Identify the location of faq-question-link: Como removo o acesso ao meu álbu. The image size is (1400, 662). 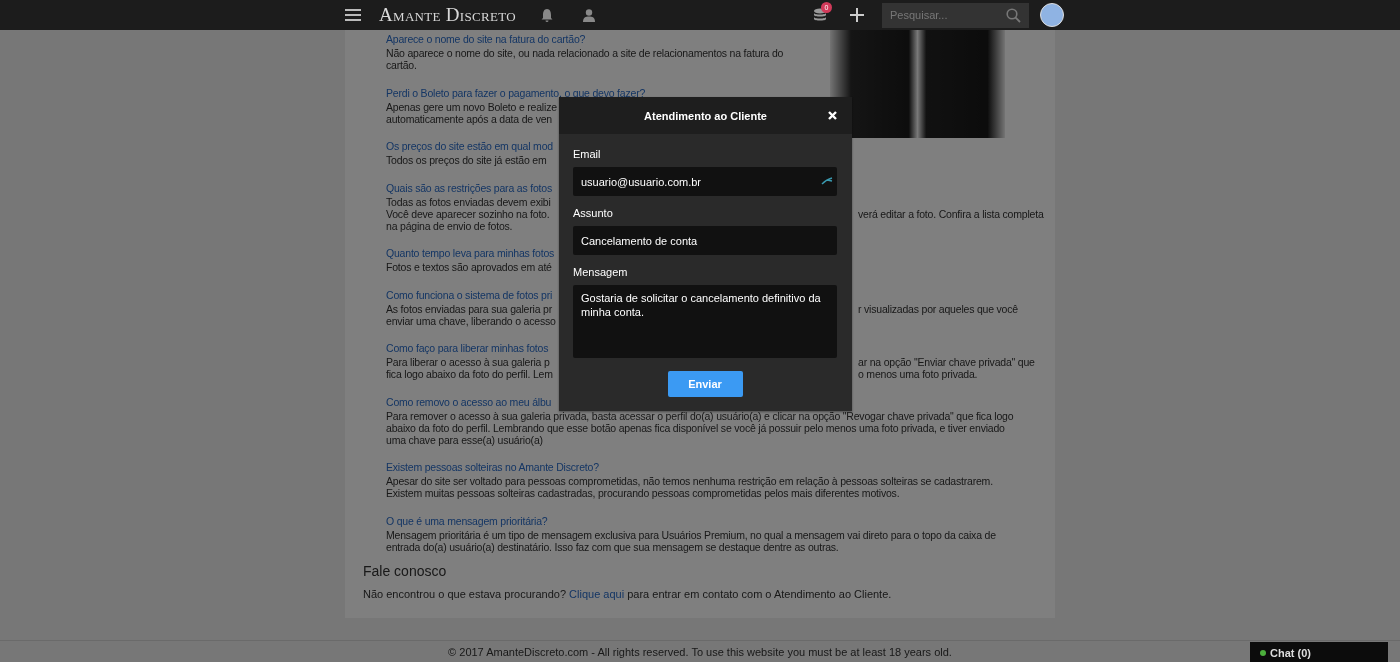
(469, 402).